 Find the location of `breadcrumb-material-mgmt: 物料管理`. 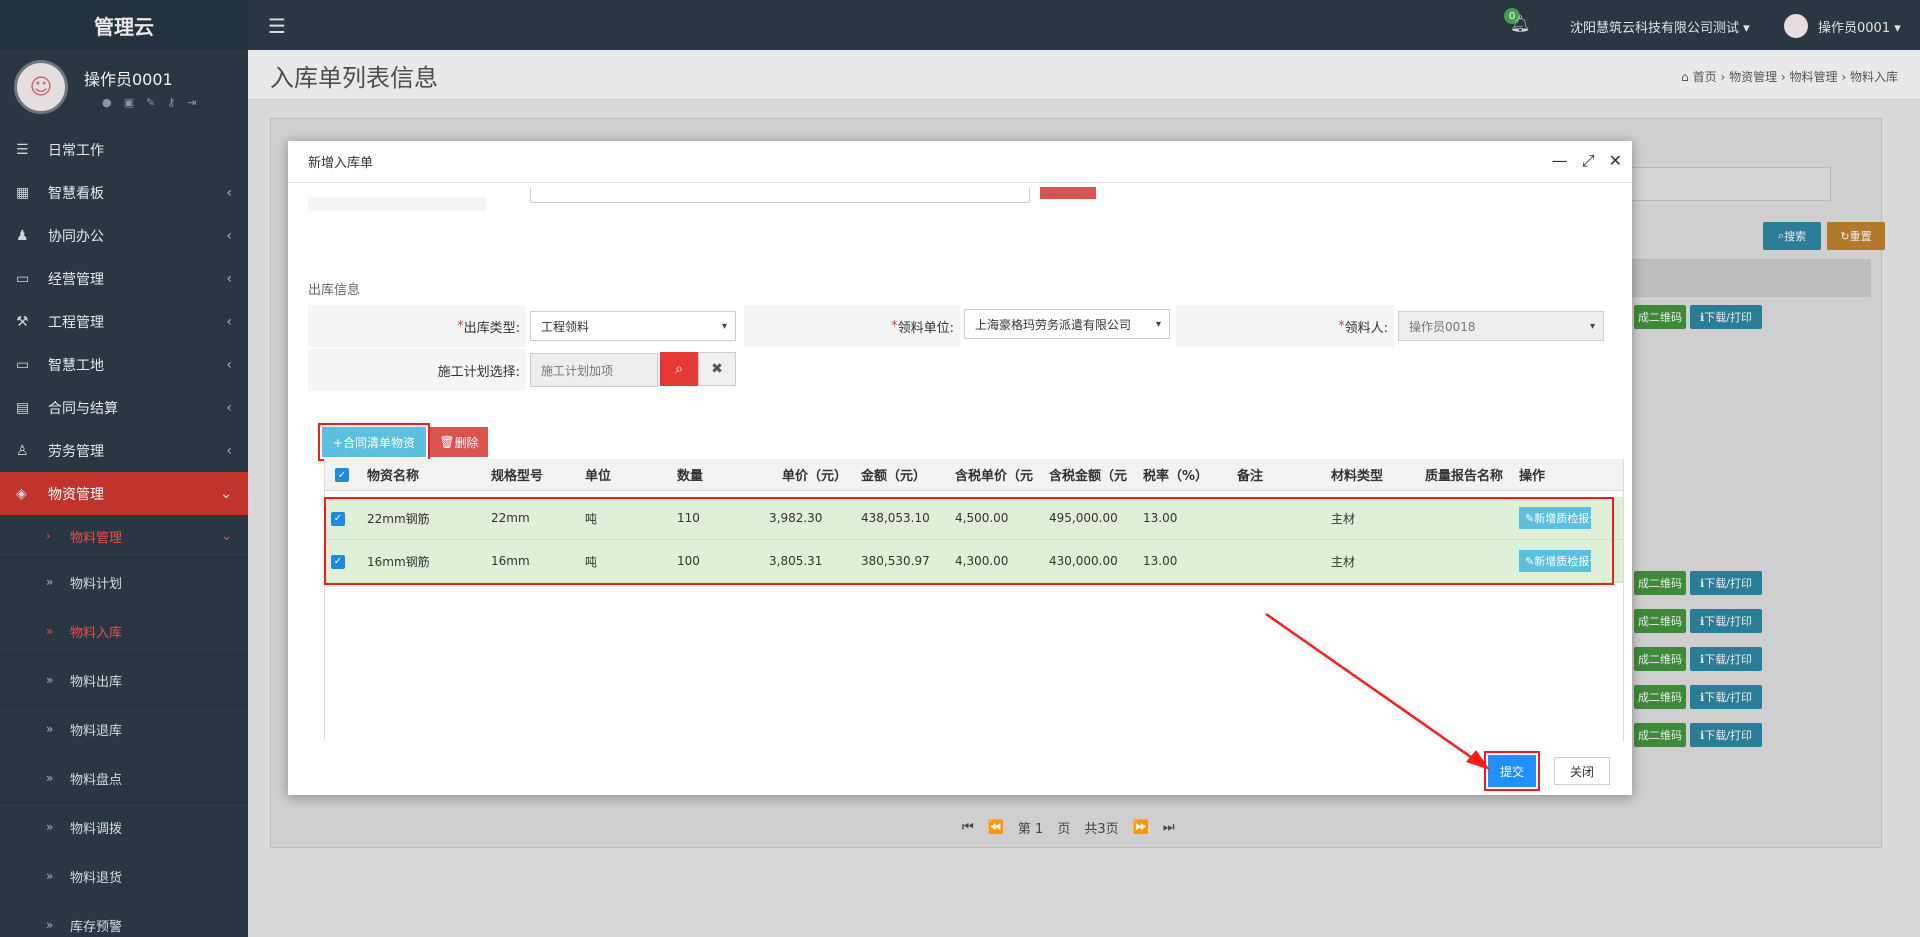

breadcrumb-material-mgmt: 物料管理 is located at coordinates (1814, 77).